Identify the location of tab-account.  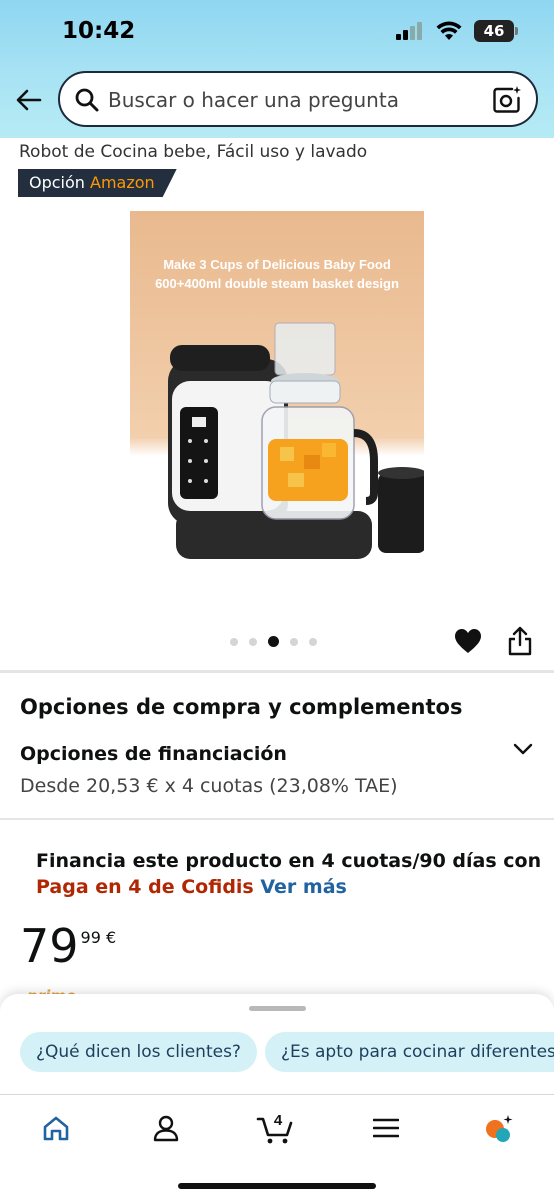
(166, 1128).